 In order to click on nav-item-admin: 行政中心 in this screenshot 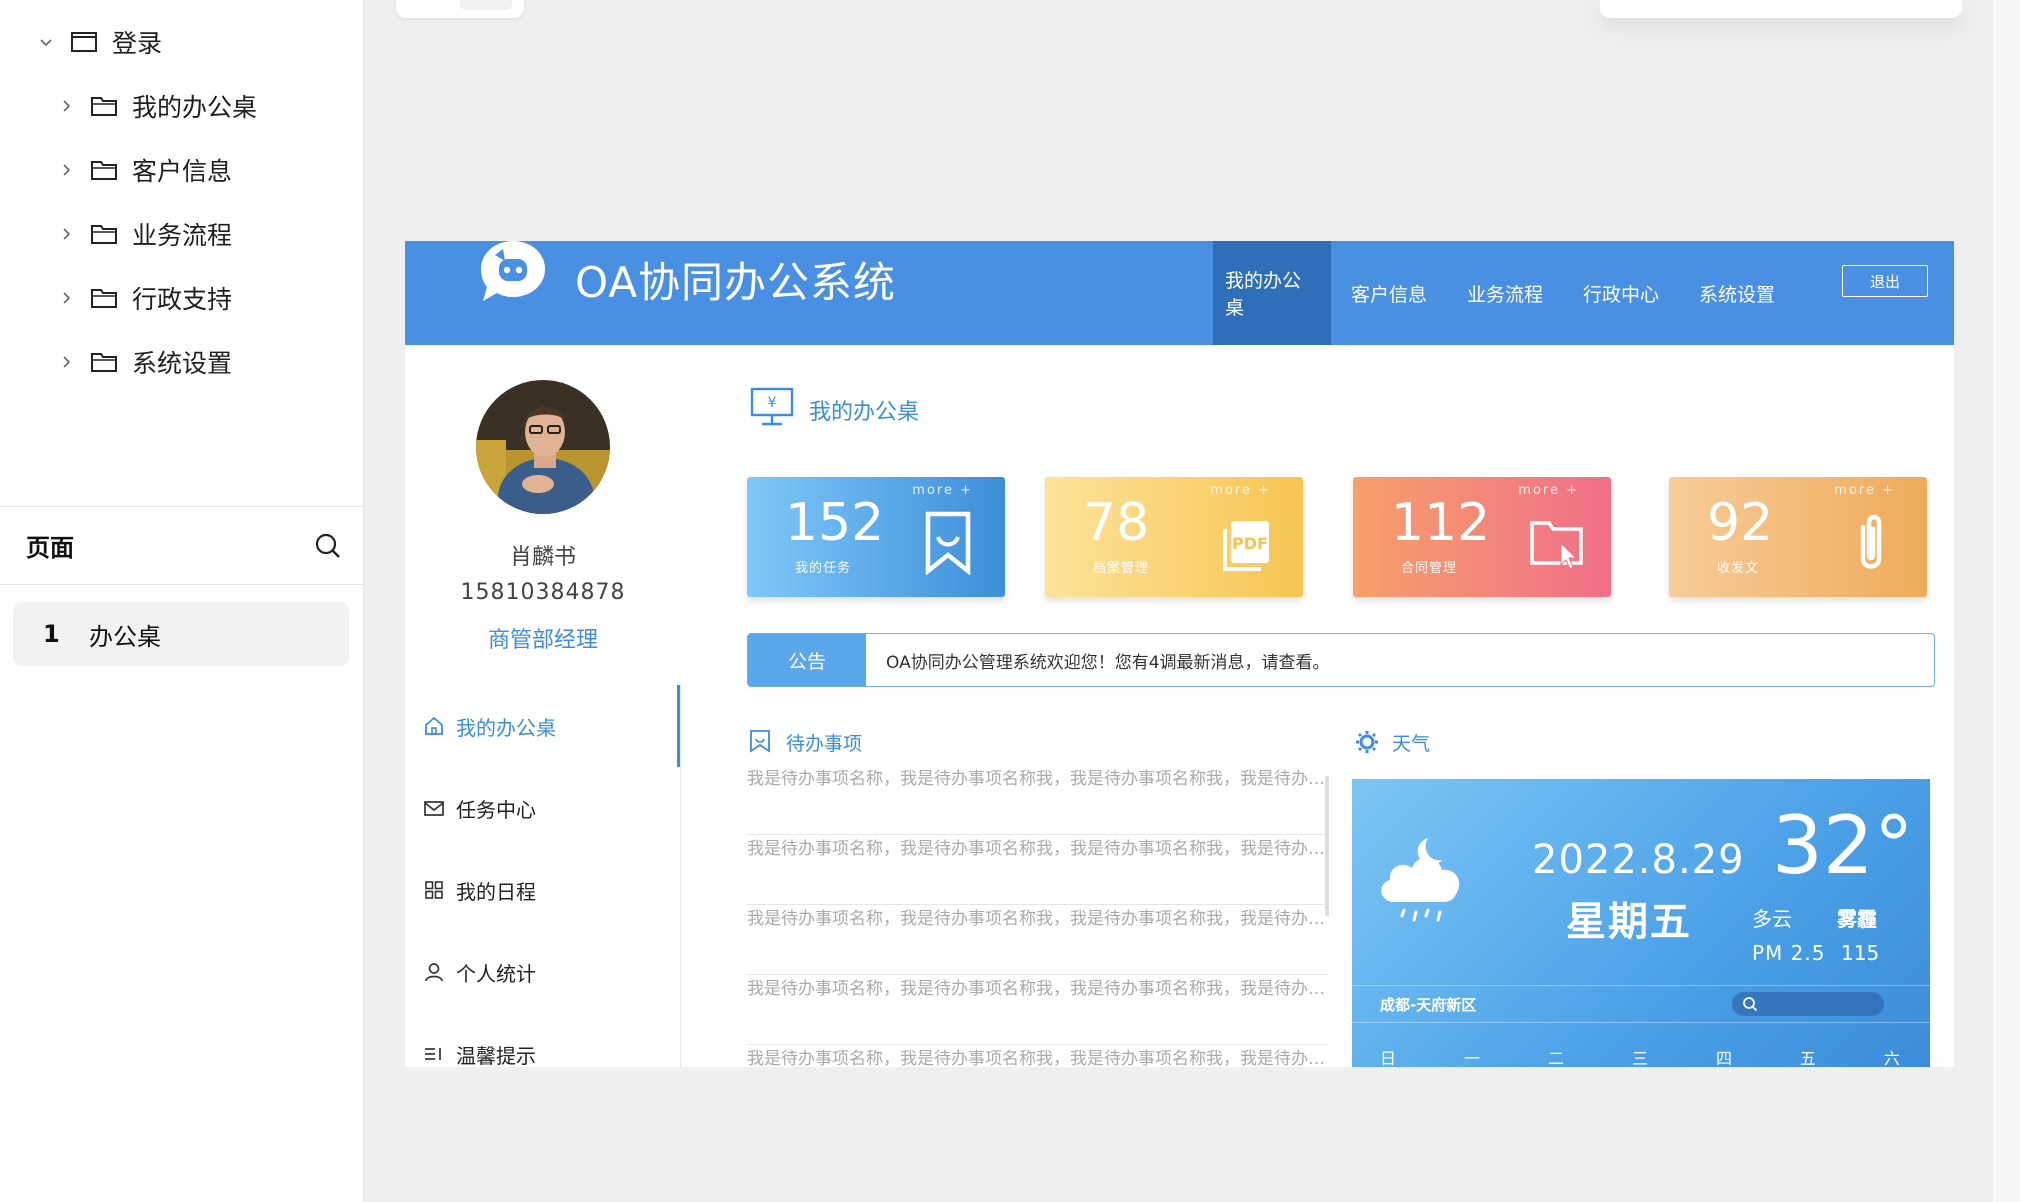, I will do `click(1621, 293)`.